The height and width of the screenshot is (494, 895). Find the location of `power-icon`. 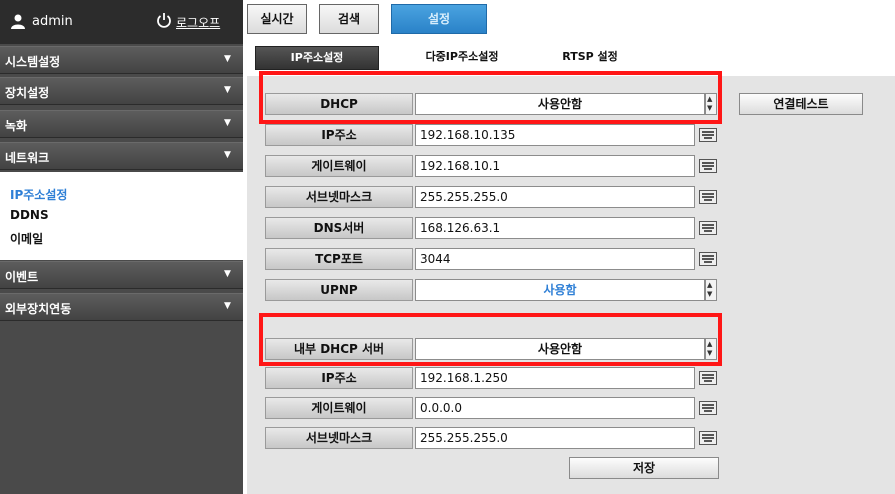

power-icon is located at coordinates (164, 20).